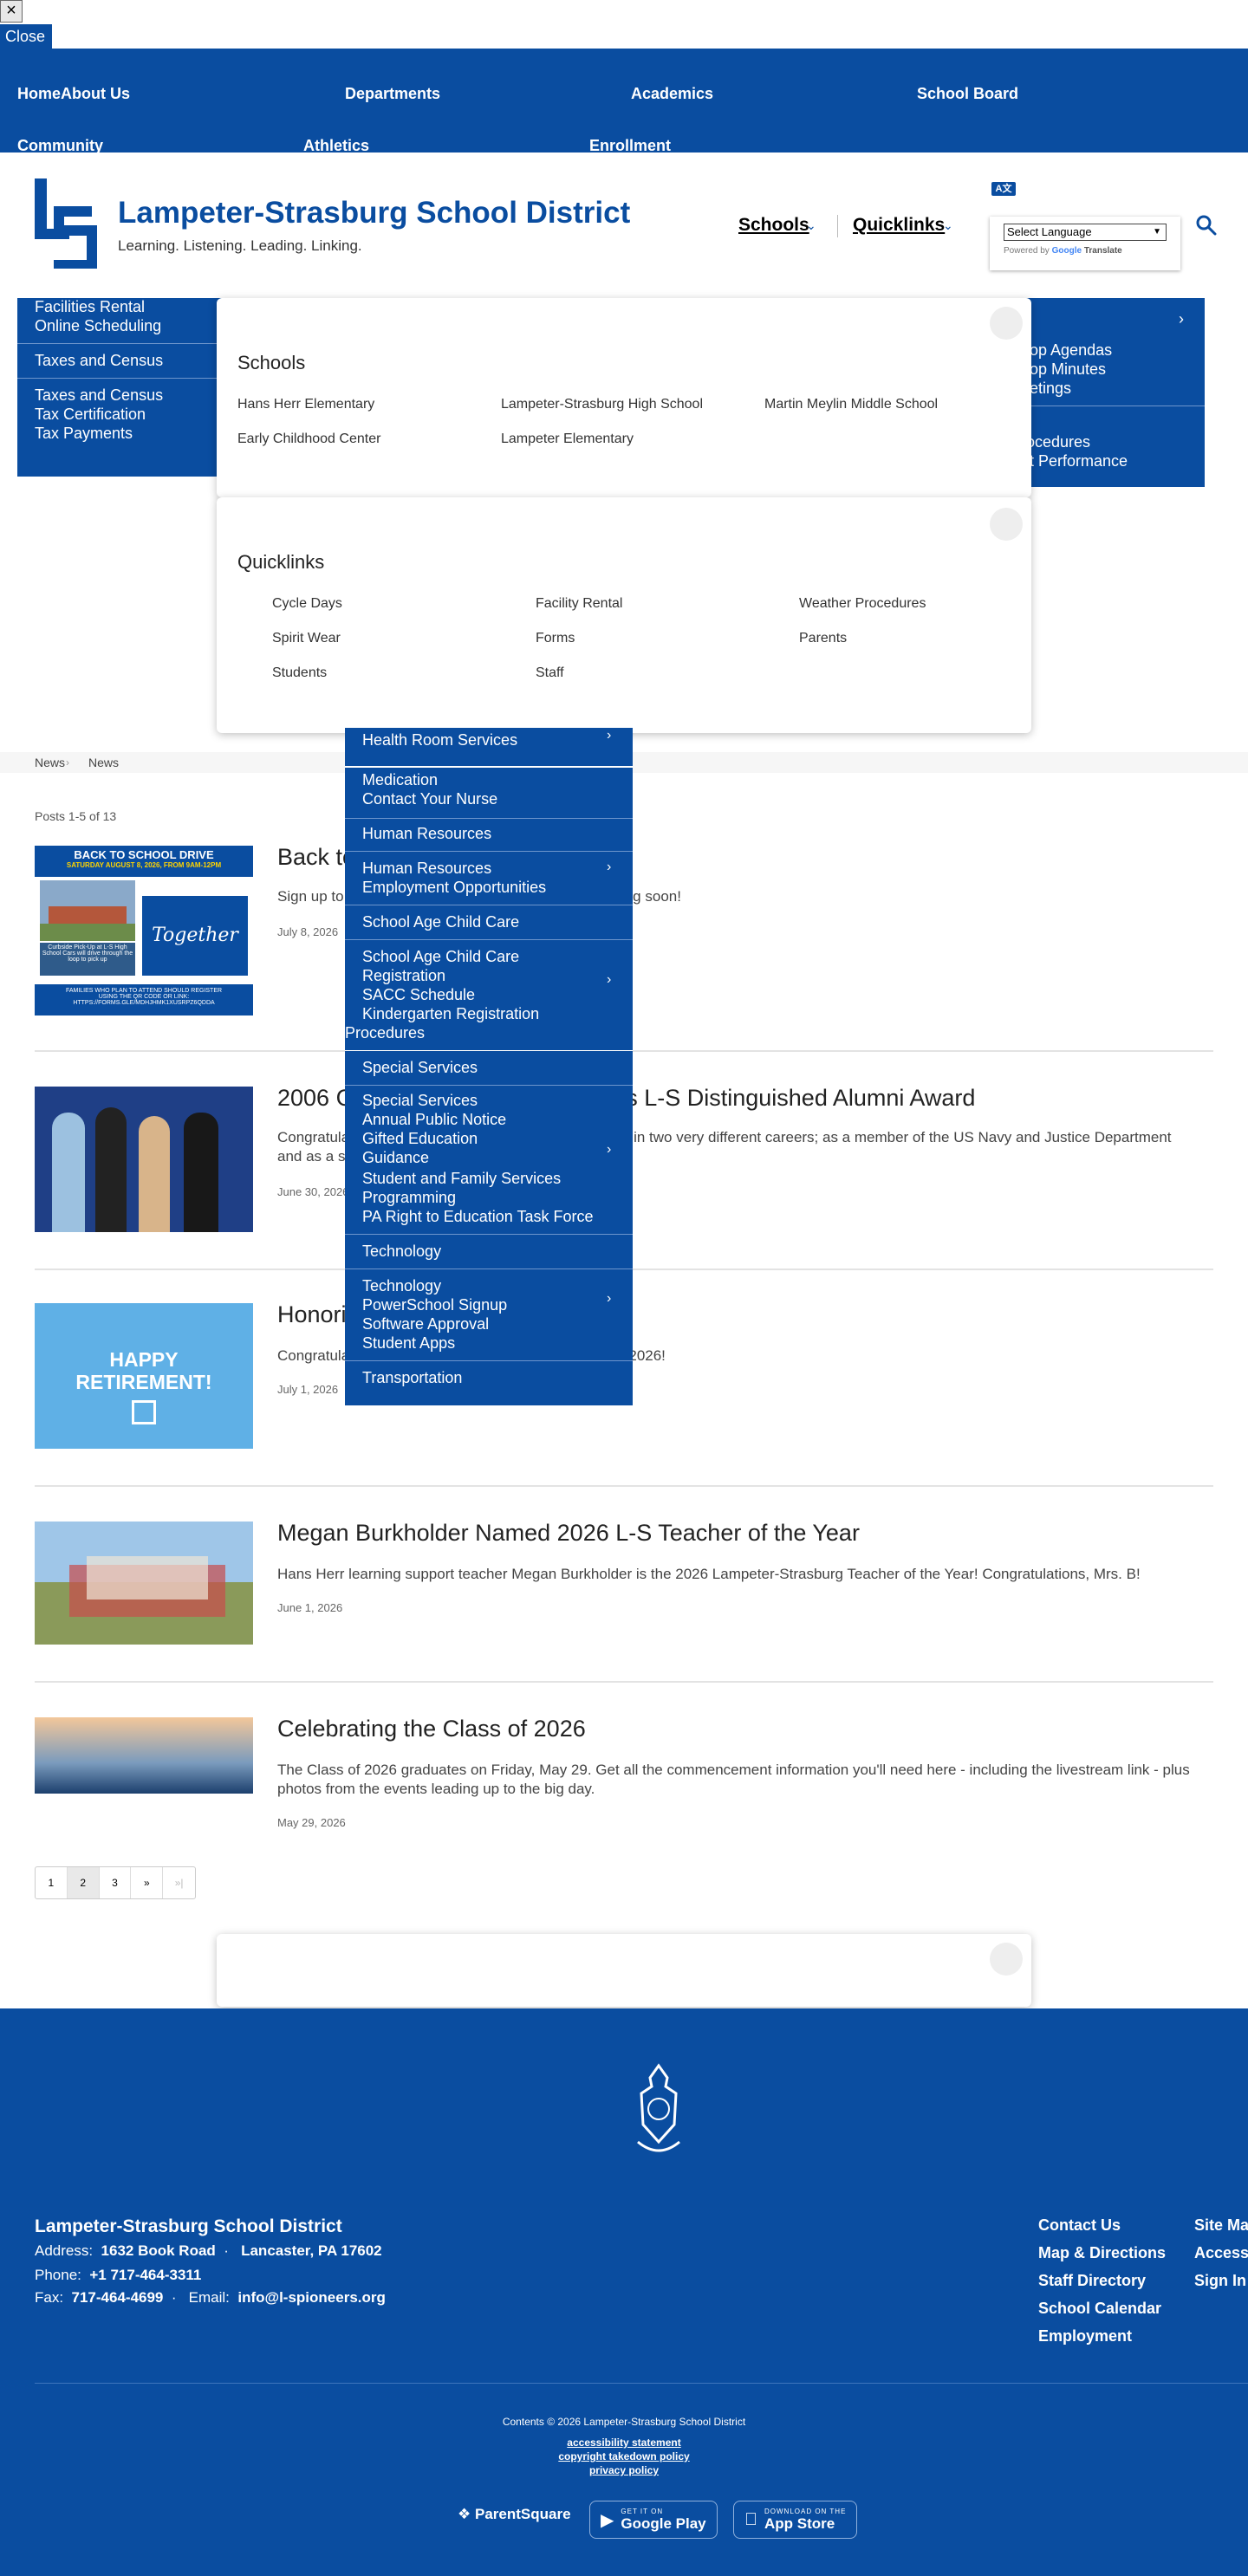 Image resolution: width=1248 pixels, height=2576 pixels. I want to click on accessibility-statement-link: accessibility statement, so click(624, 2442).